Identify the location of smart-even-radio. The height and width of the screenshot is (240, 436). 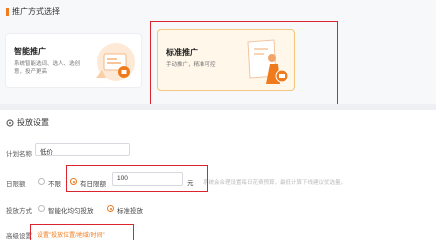
(41, 208).